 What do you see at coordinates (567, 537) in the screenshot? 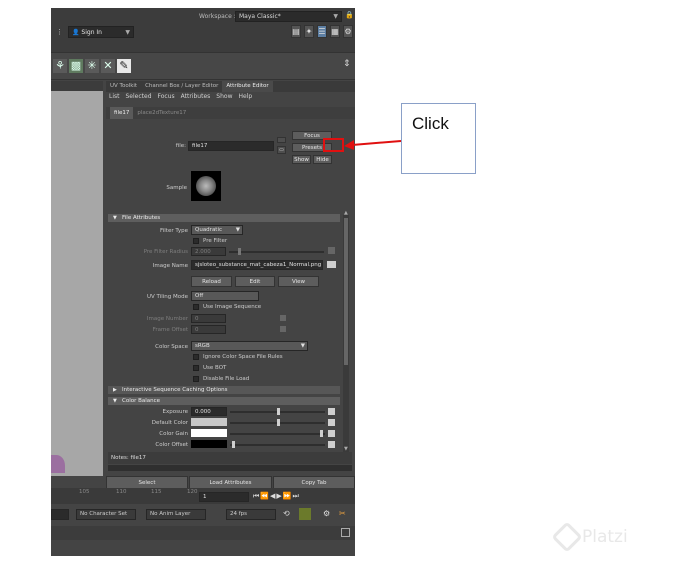
I see `platzi-logo-icon` at bounding box center [567, 537].